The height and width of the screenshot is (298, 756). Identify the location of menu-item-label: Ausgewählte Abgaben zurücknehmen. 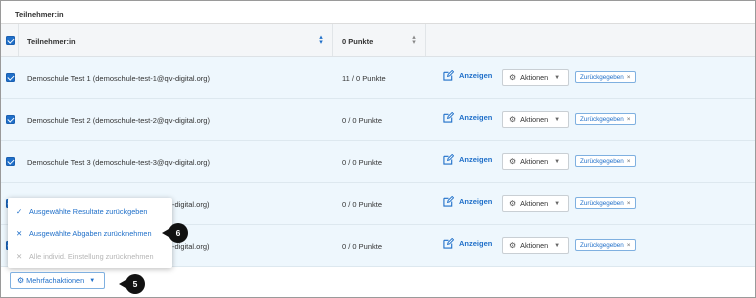
(90, 233).